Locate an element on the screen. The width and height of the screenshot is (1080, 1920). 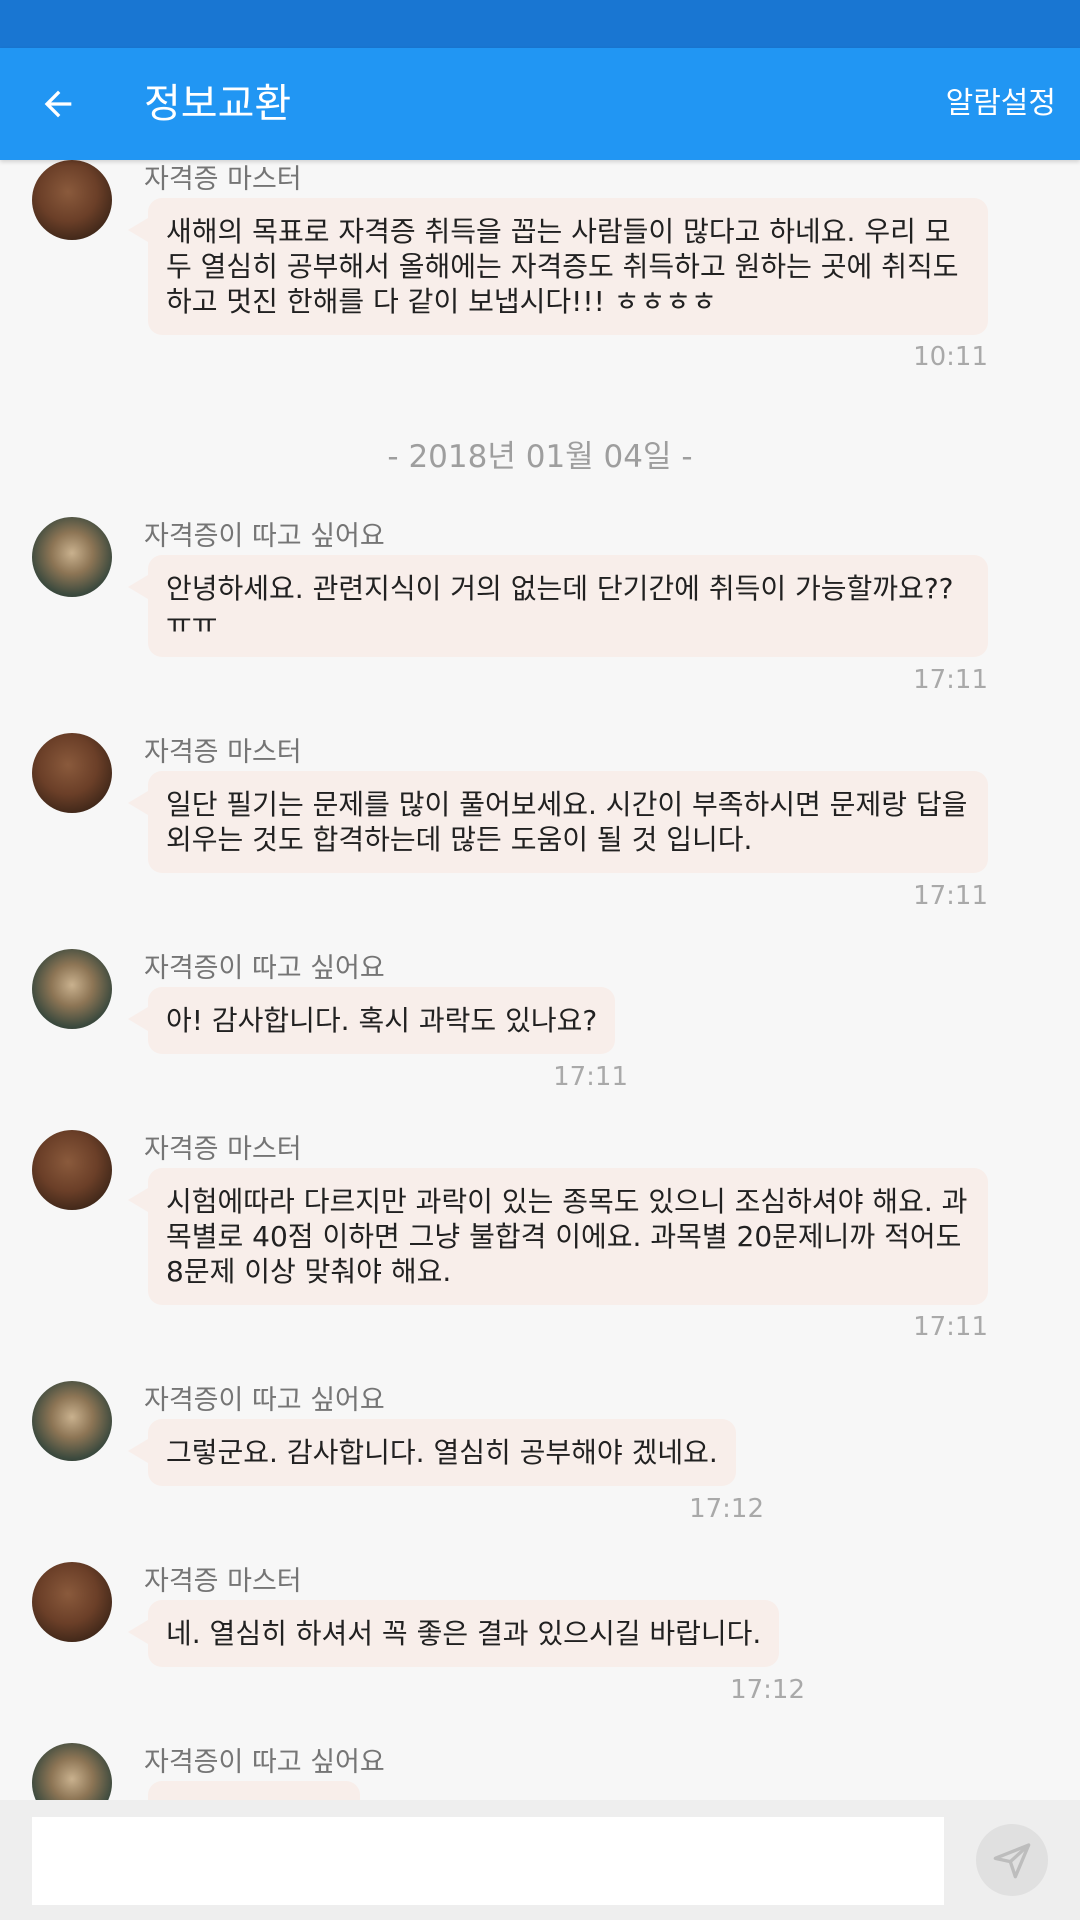
back-button is located at coordinates (58, 104).